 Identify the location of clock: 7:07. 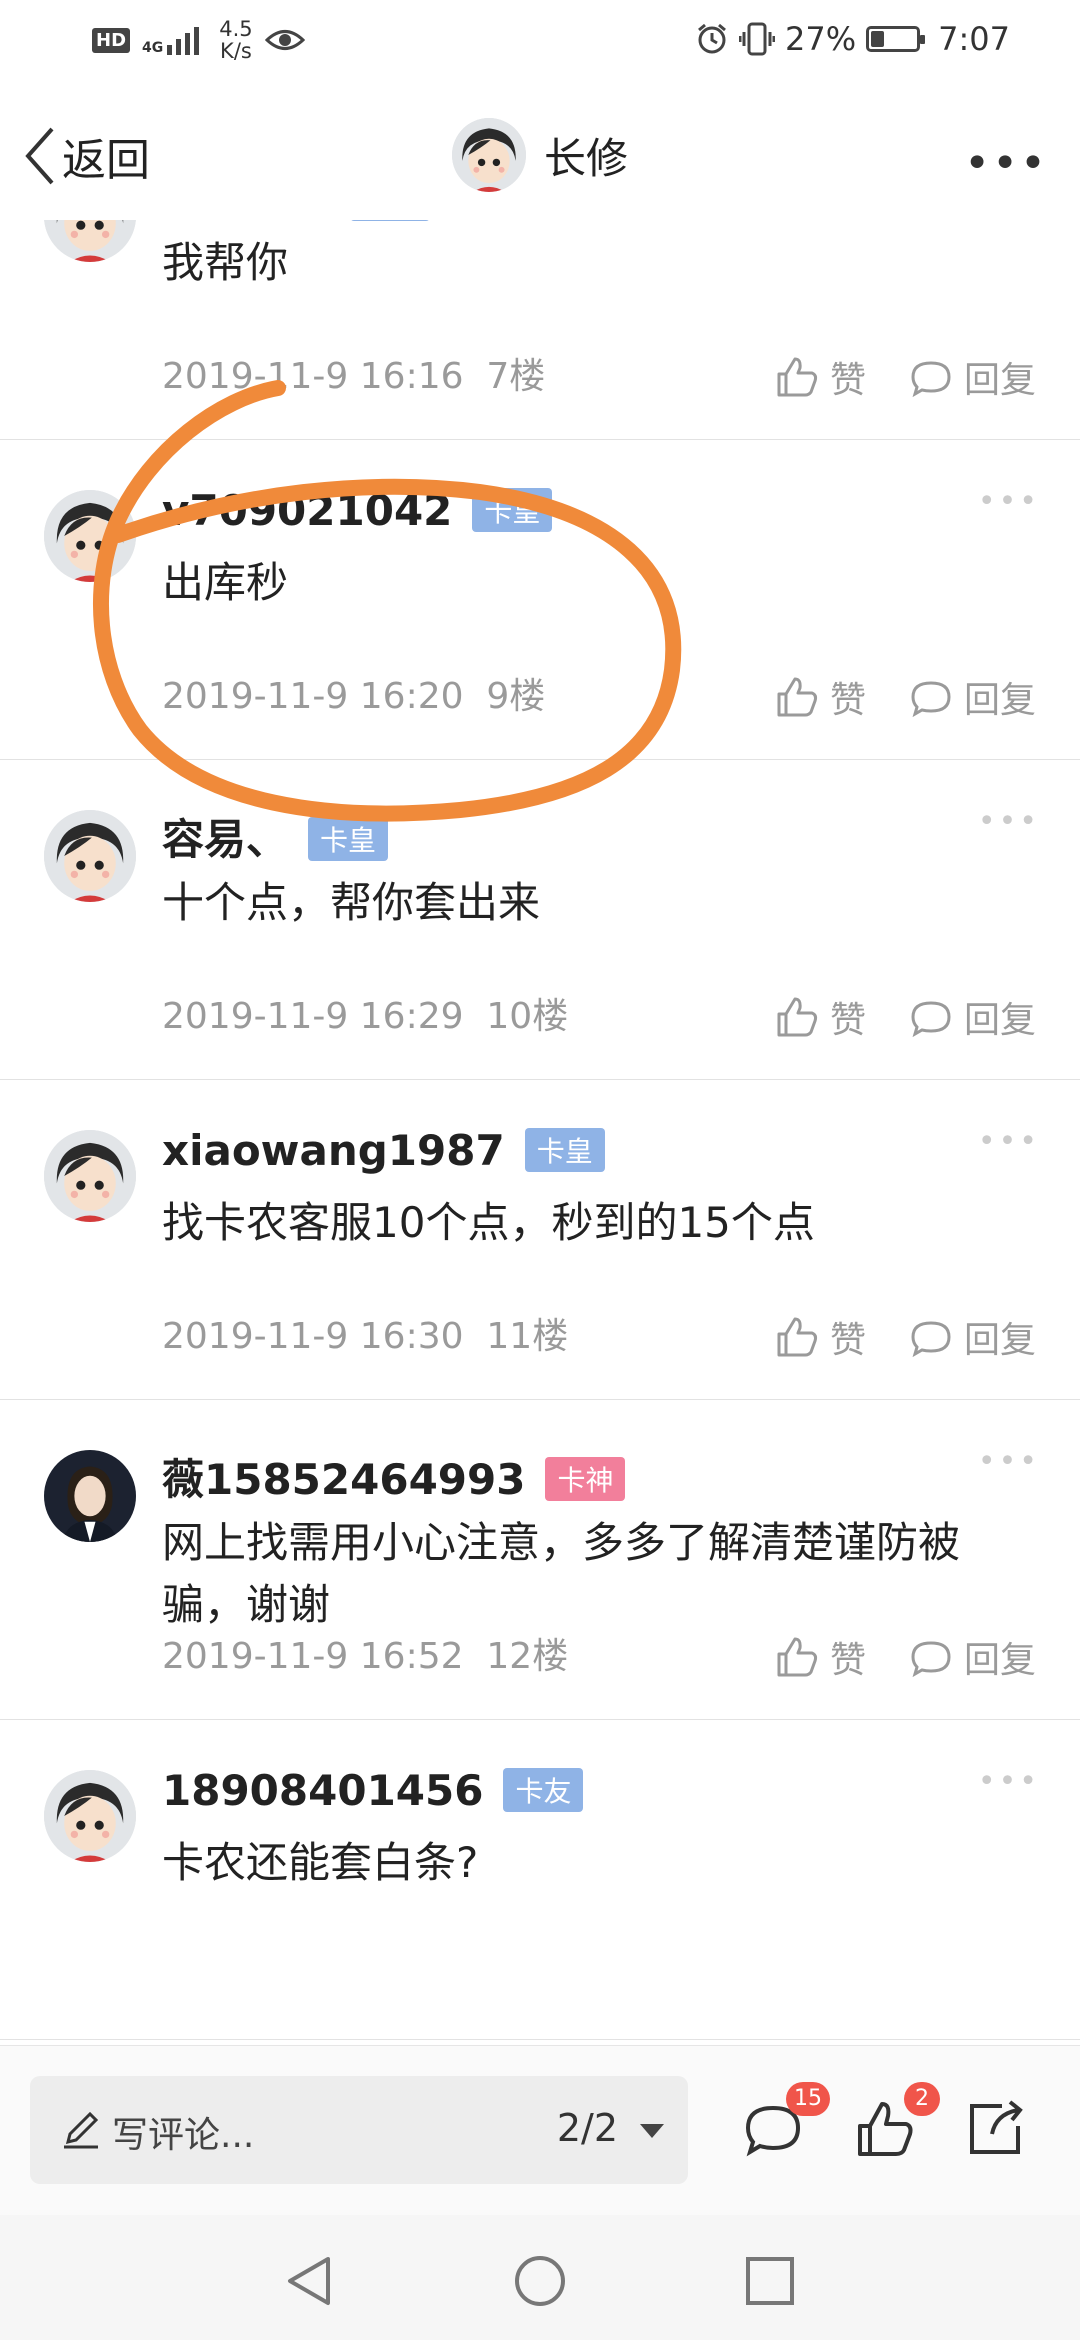
(974, 39).